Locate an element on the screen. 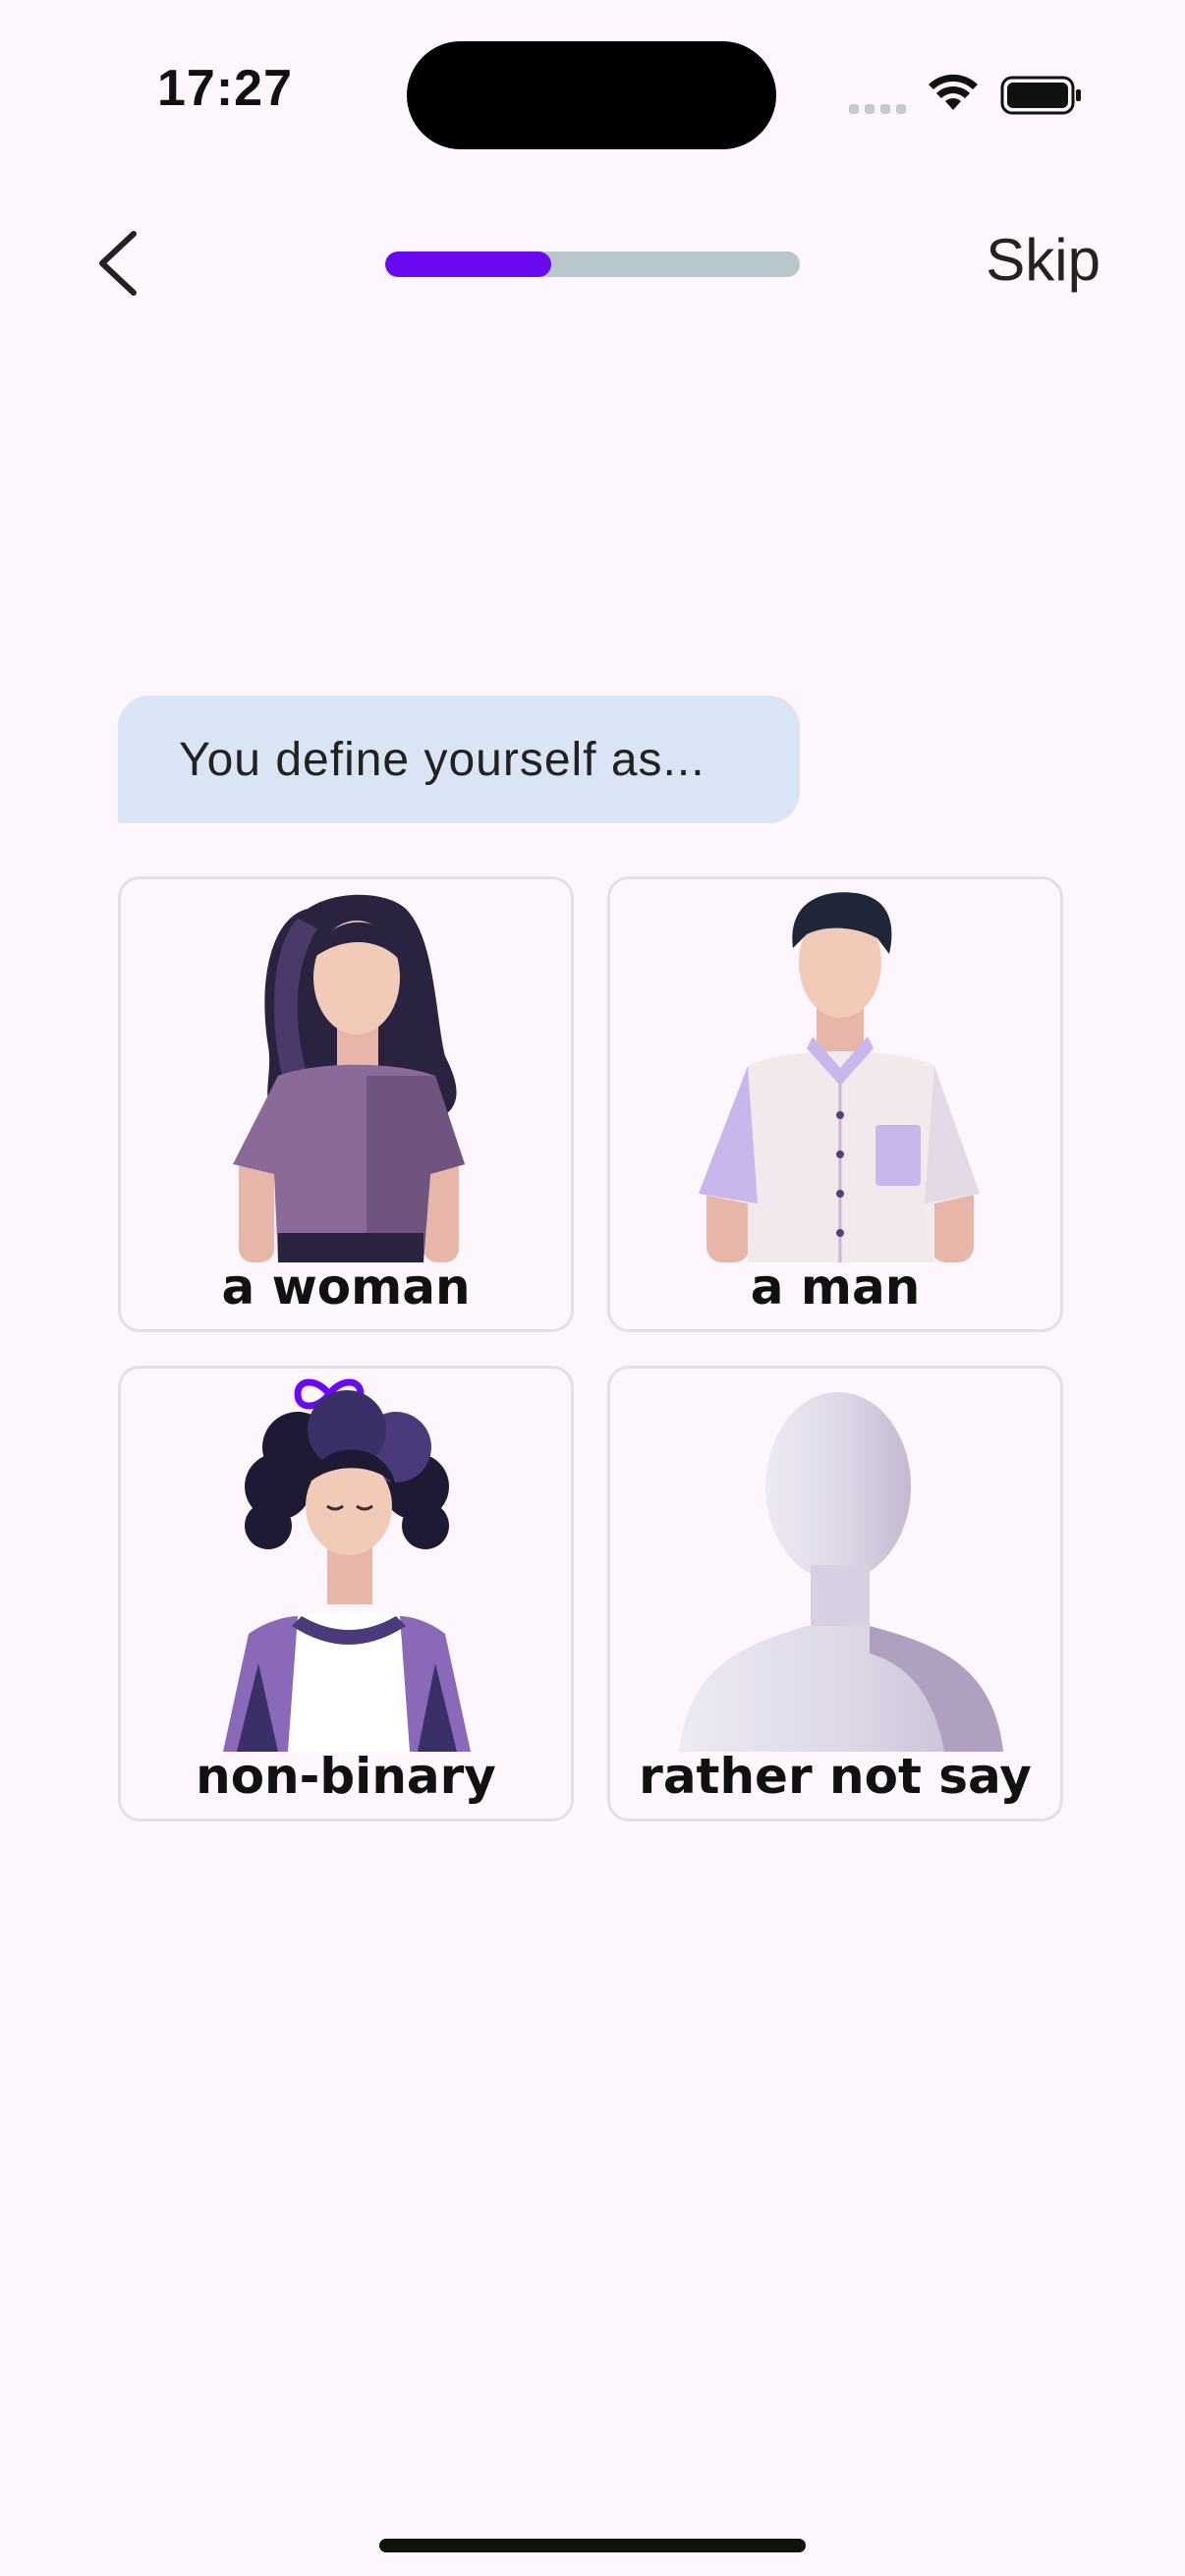  option-card-man: a man is located at coordinates (835, 1104).